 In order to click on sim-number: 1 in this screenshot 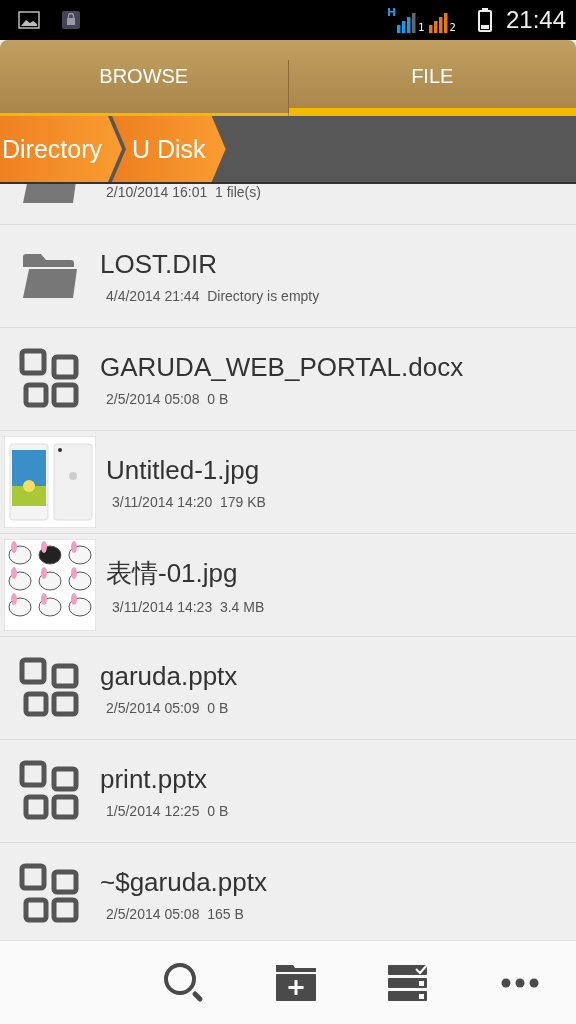, I will do `click(421, 28)`.